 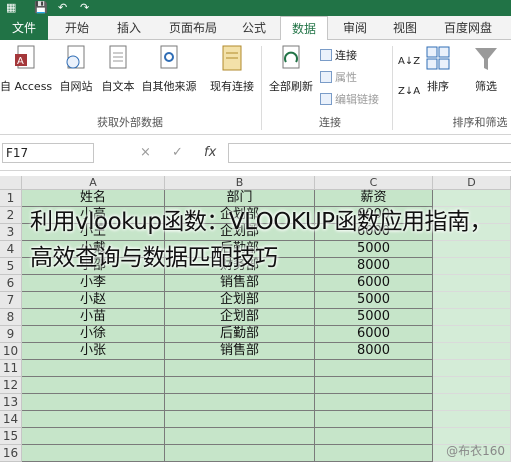 I want to click on from-other-sources-button: 自其他来源, so click(x=169, y=73).